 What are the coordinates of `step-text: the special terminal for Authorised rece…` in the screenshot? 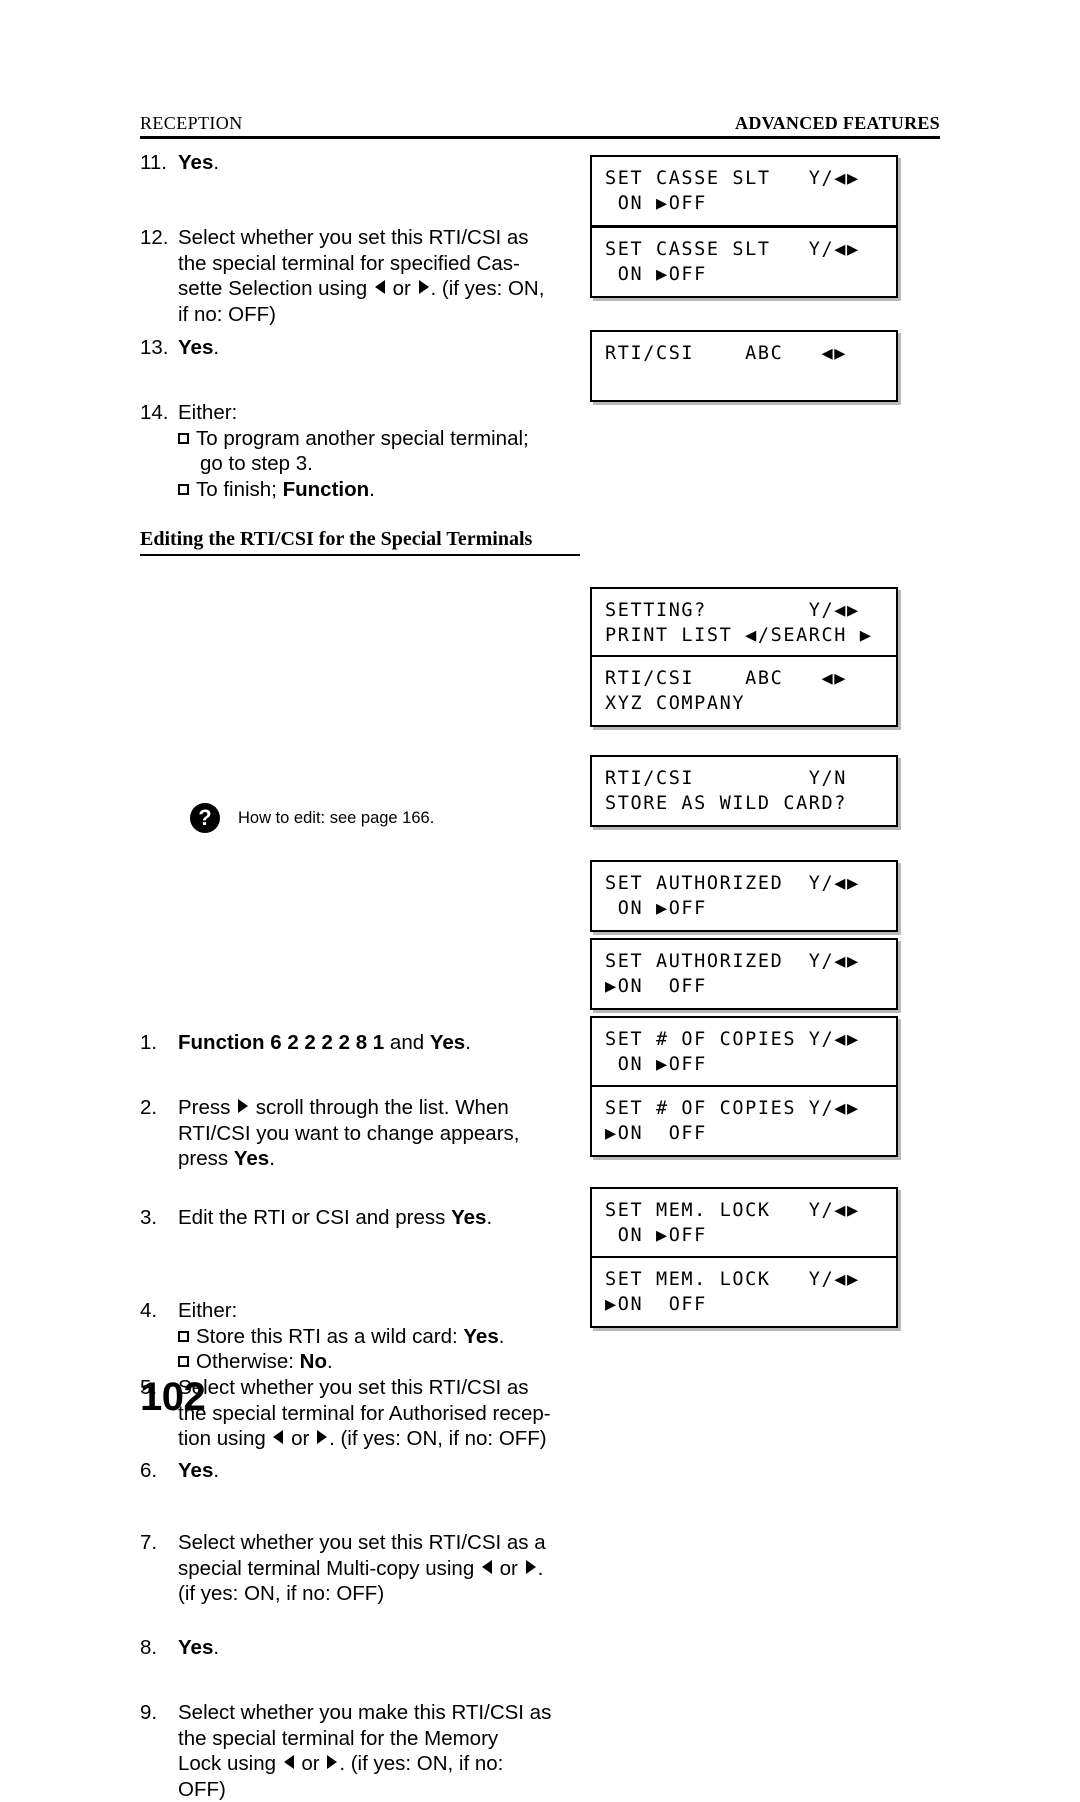 It's located at (364, 1413).